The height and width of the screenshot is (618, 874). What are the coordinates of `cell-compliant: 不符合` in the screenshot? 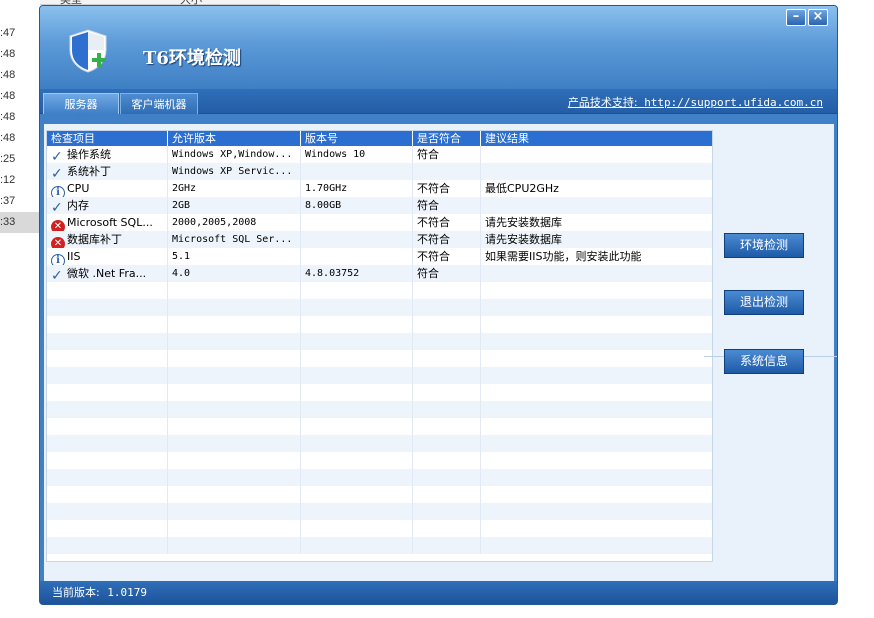 It's located at (447, 239).